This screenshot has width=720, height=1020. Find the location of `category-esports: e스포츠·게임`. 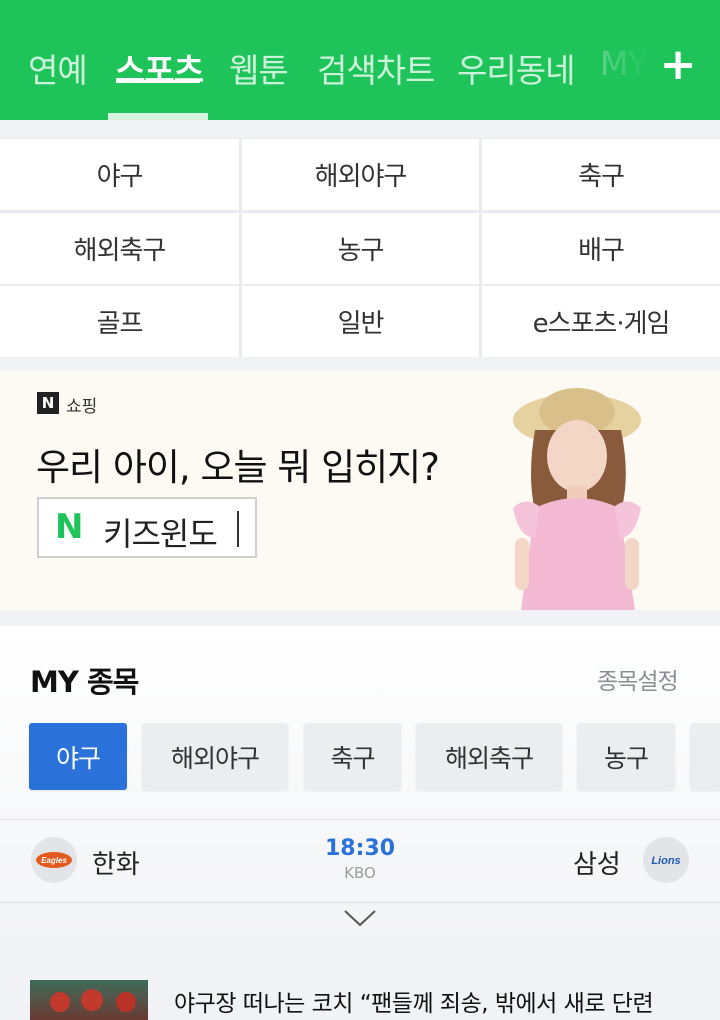

category-esports: e스포츠·게임 is located at coordinates (601, 321).